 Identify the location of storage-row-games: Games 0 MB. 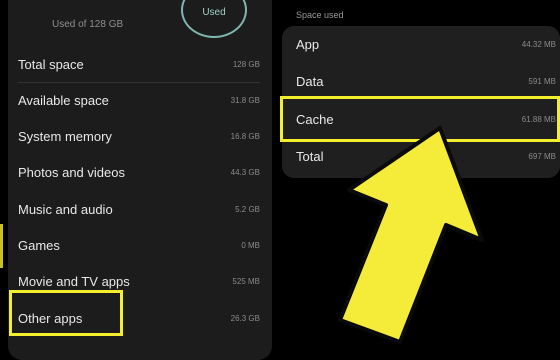
(139, 245).